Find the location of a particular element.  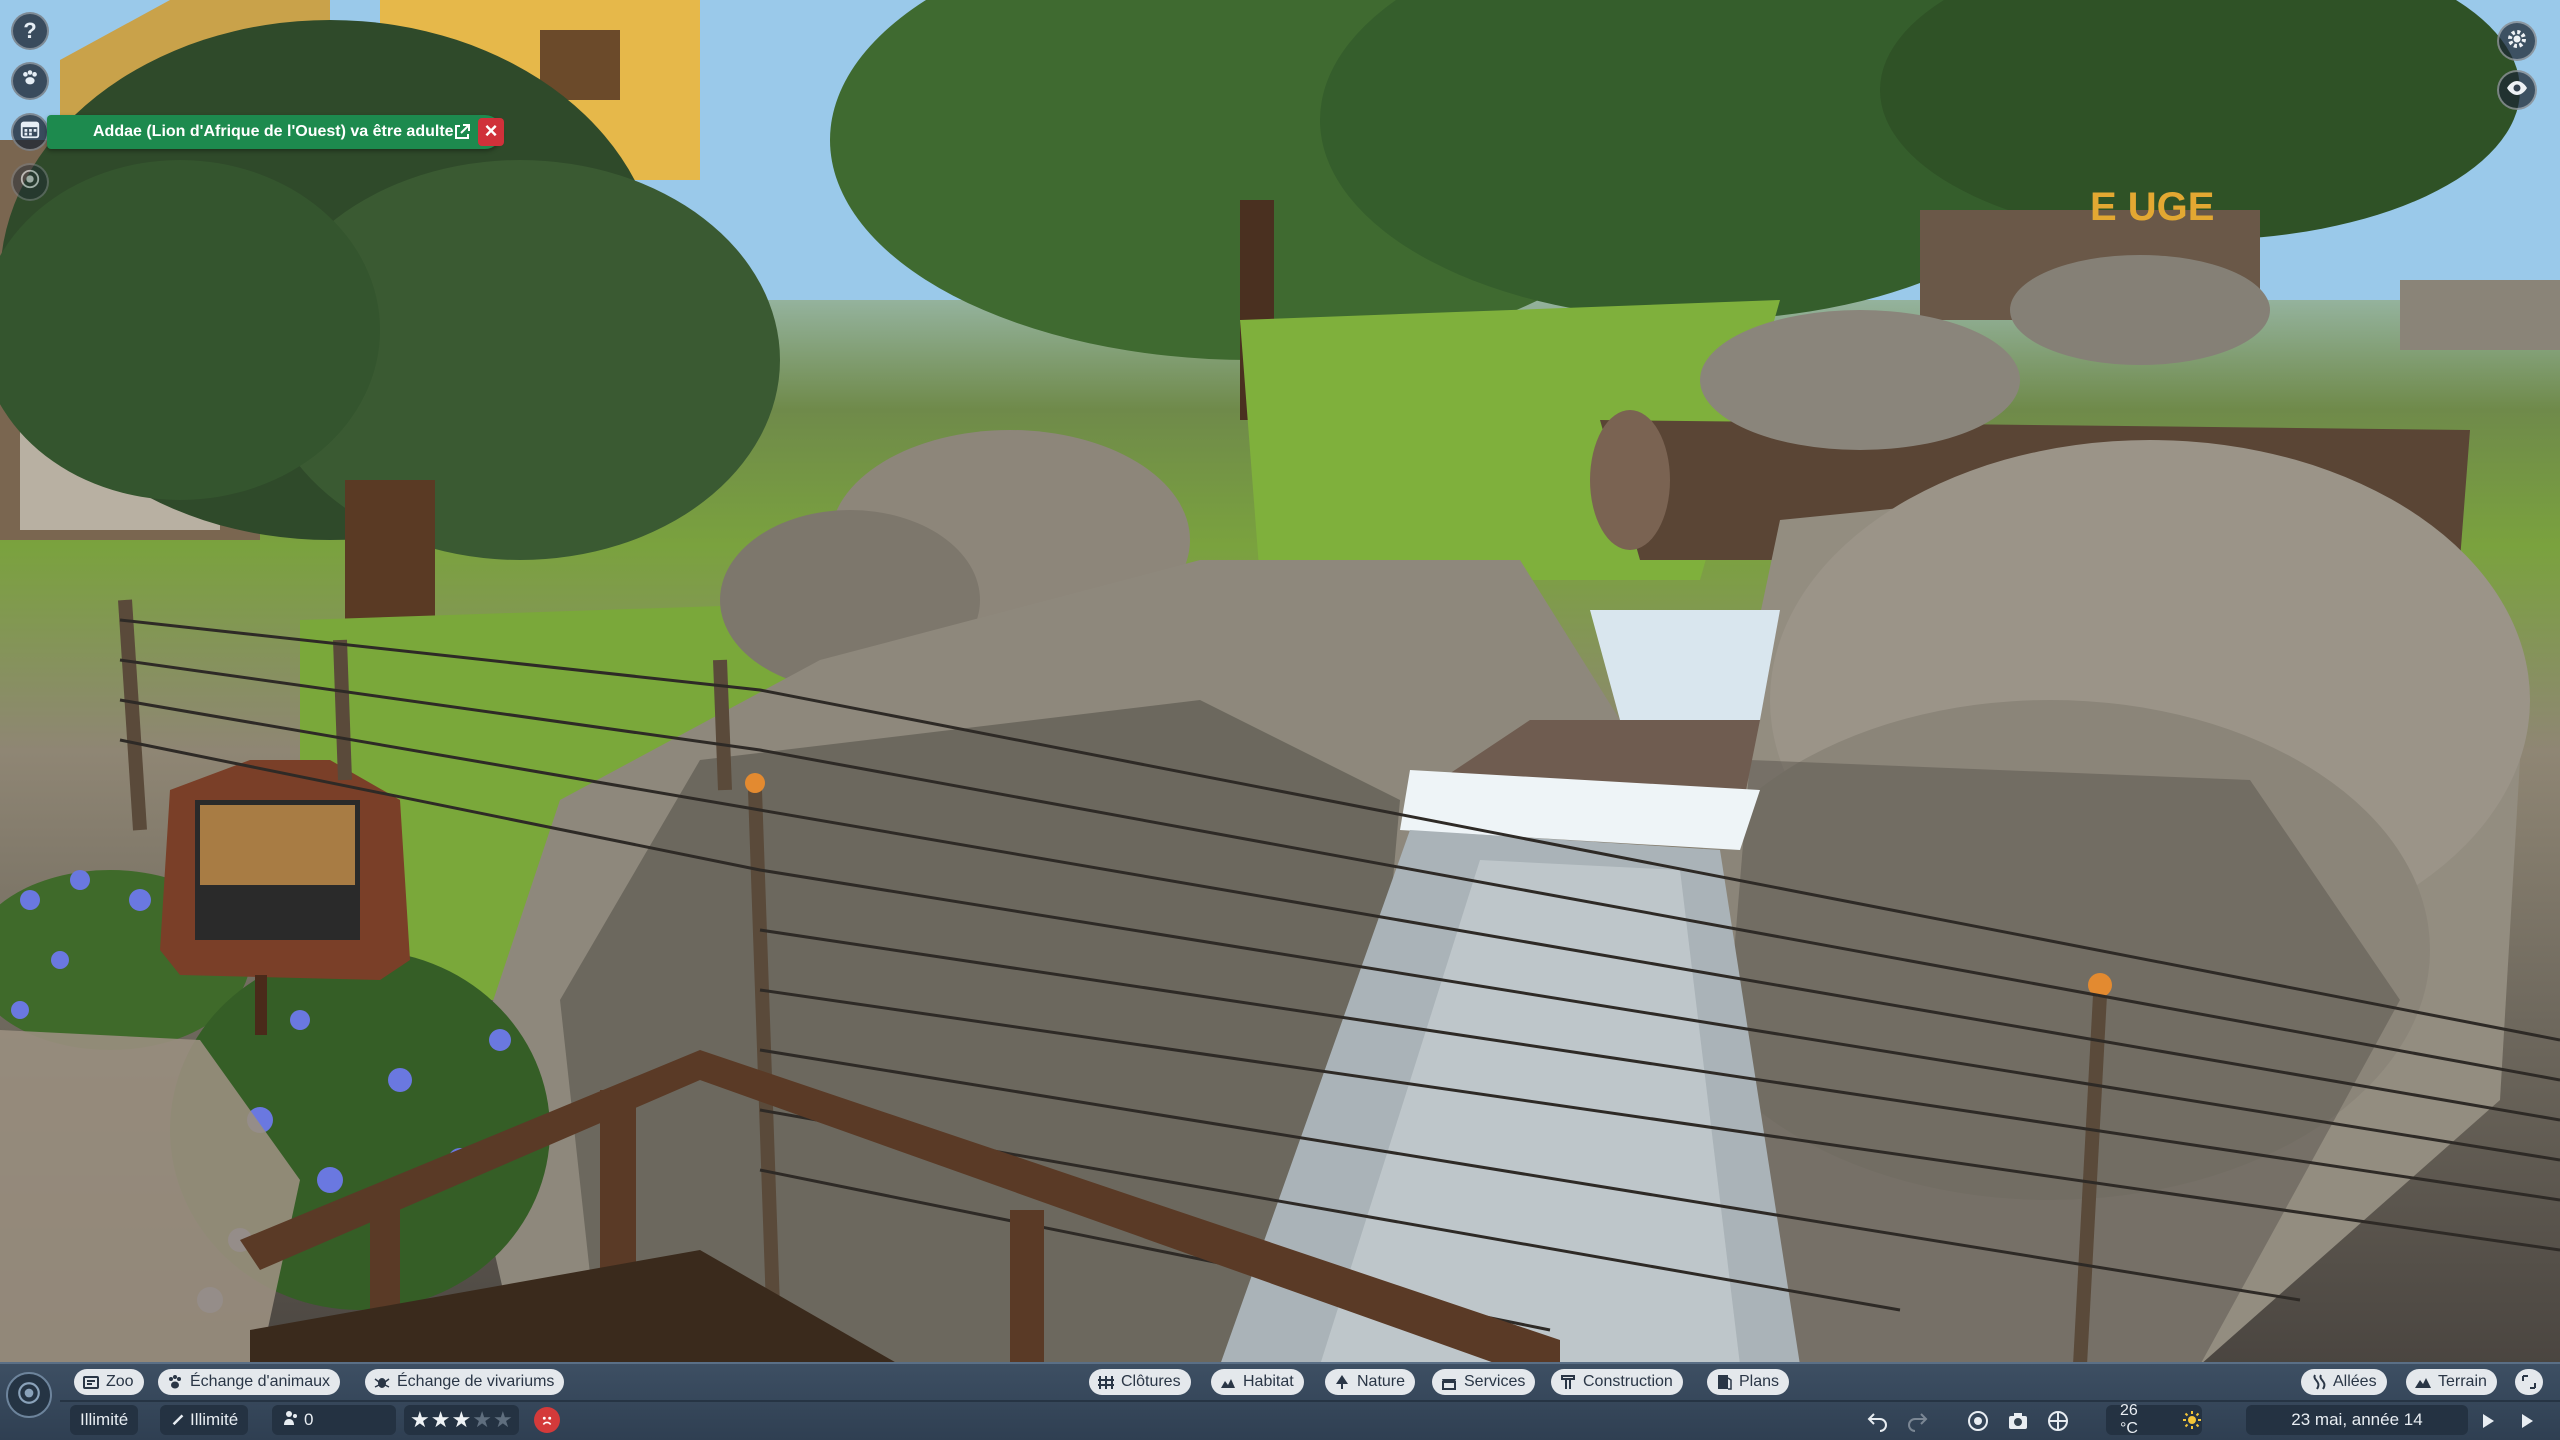

svg-text: E UGE is located at coordinates (2152, 207).